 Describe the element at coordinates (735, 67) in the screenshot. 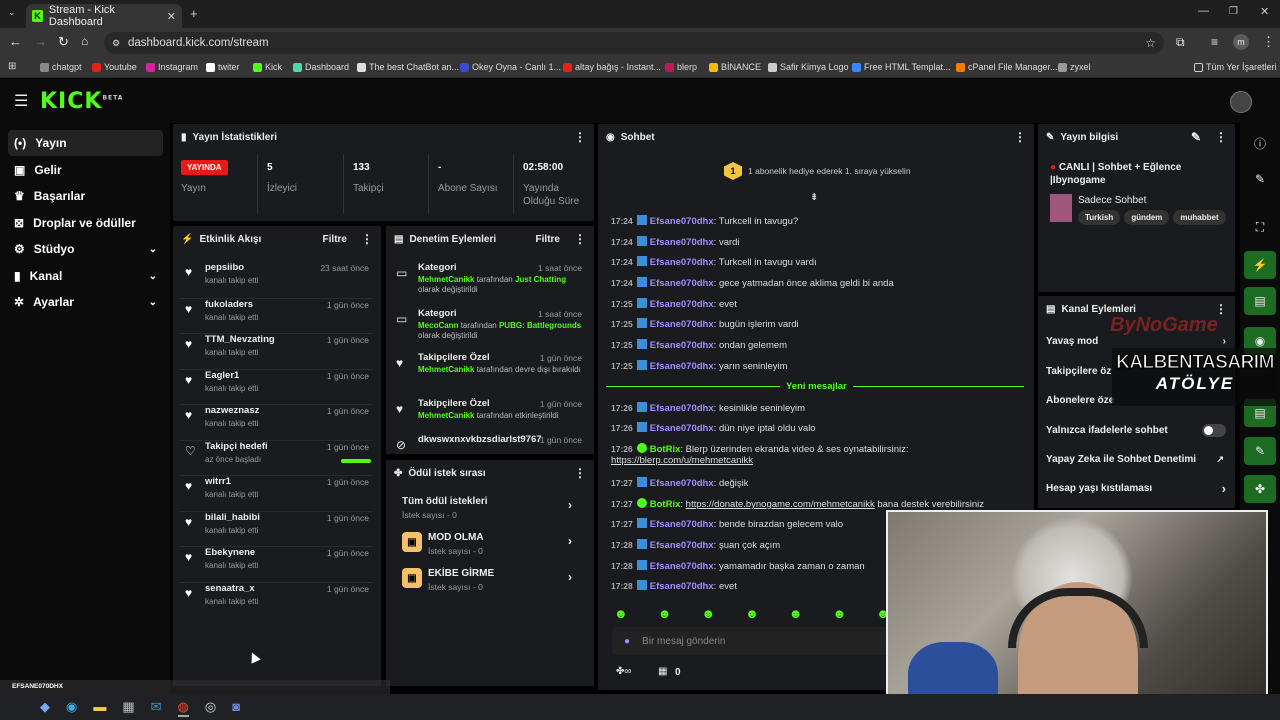

I see `bookmark-item: BİNANCE` at that location.